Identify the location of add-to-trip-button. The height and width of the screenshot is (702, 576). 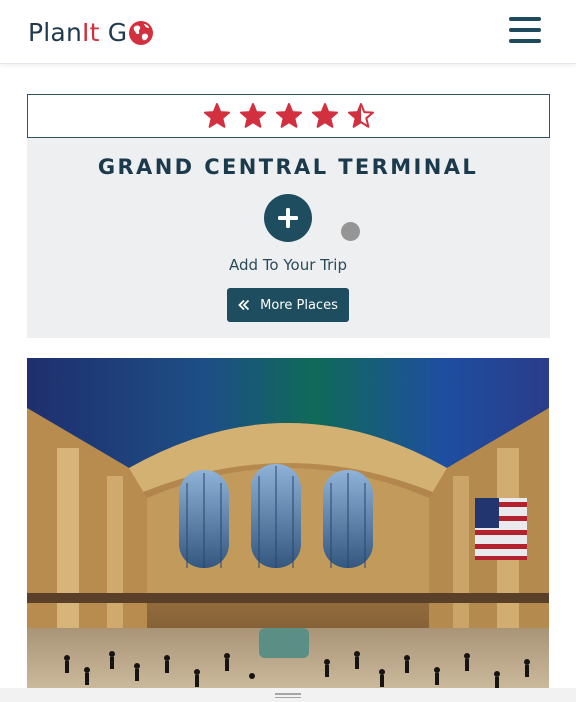
(288, 218).